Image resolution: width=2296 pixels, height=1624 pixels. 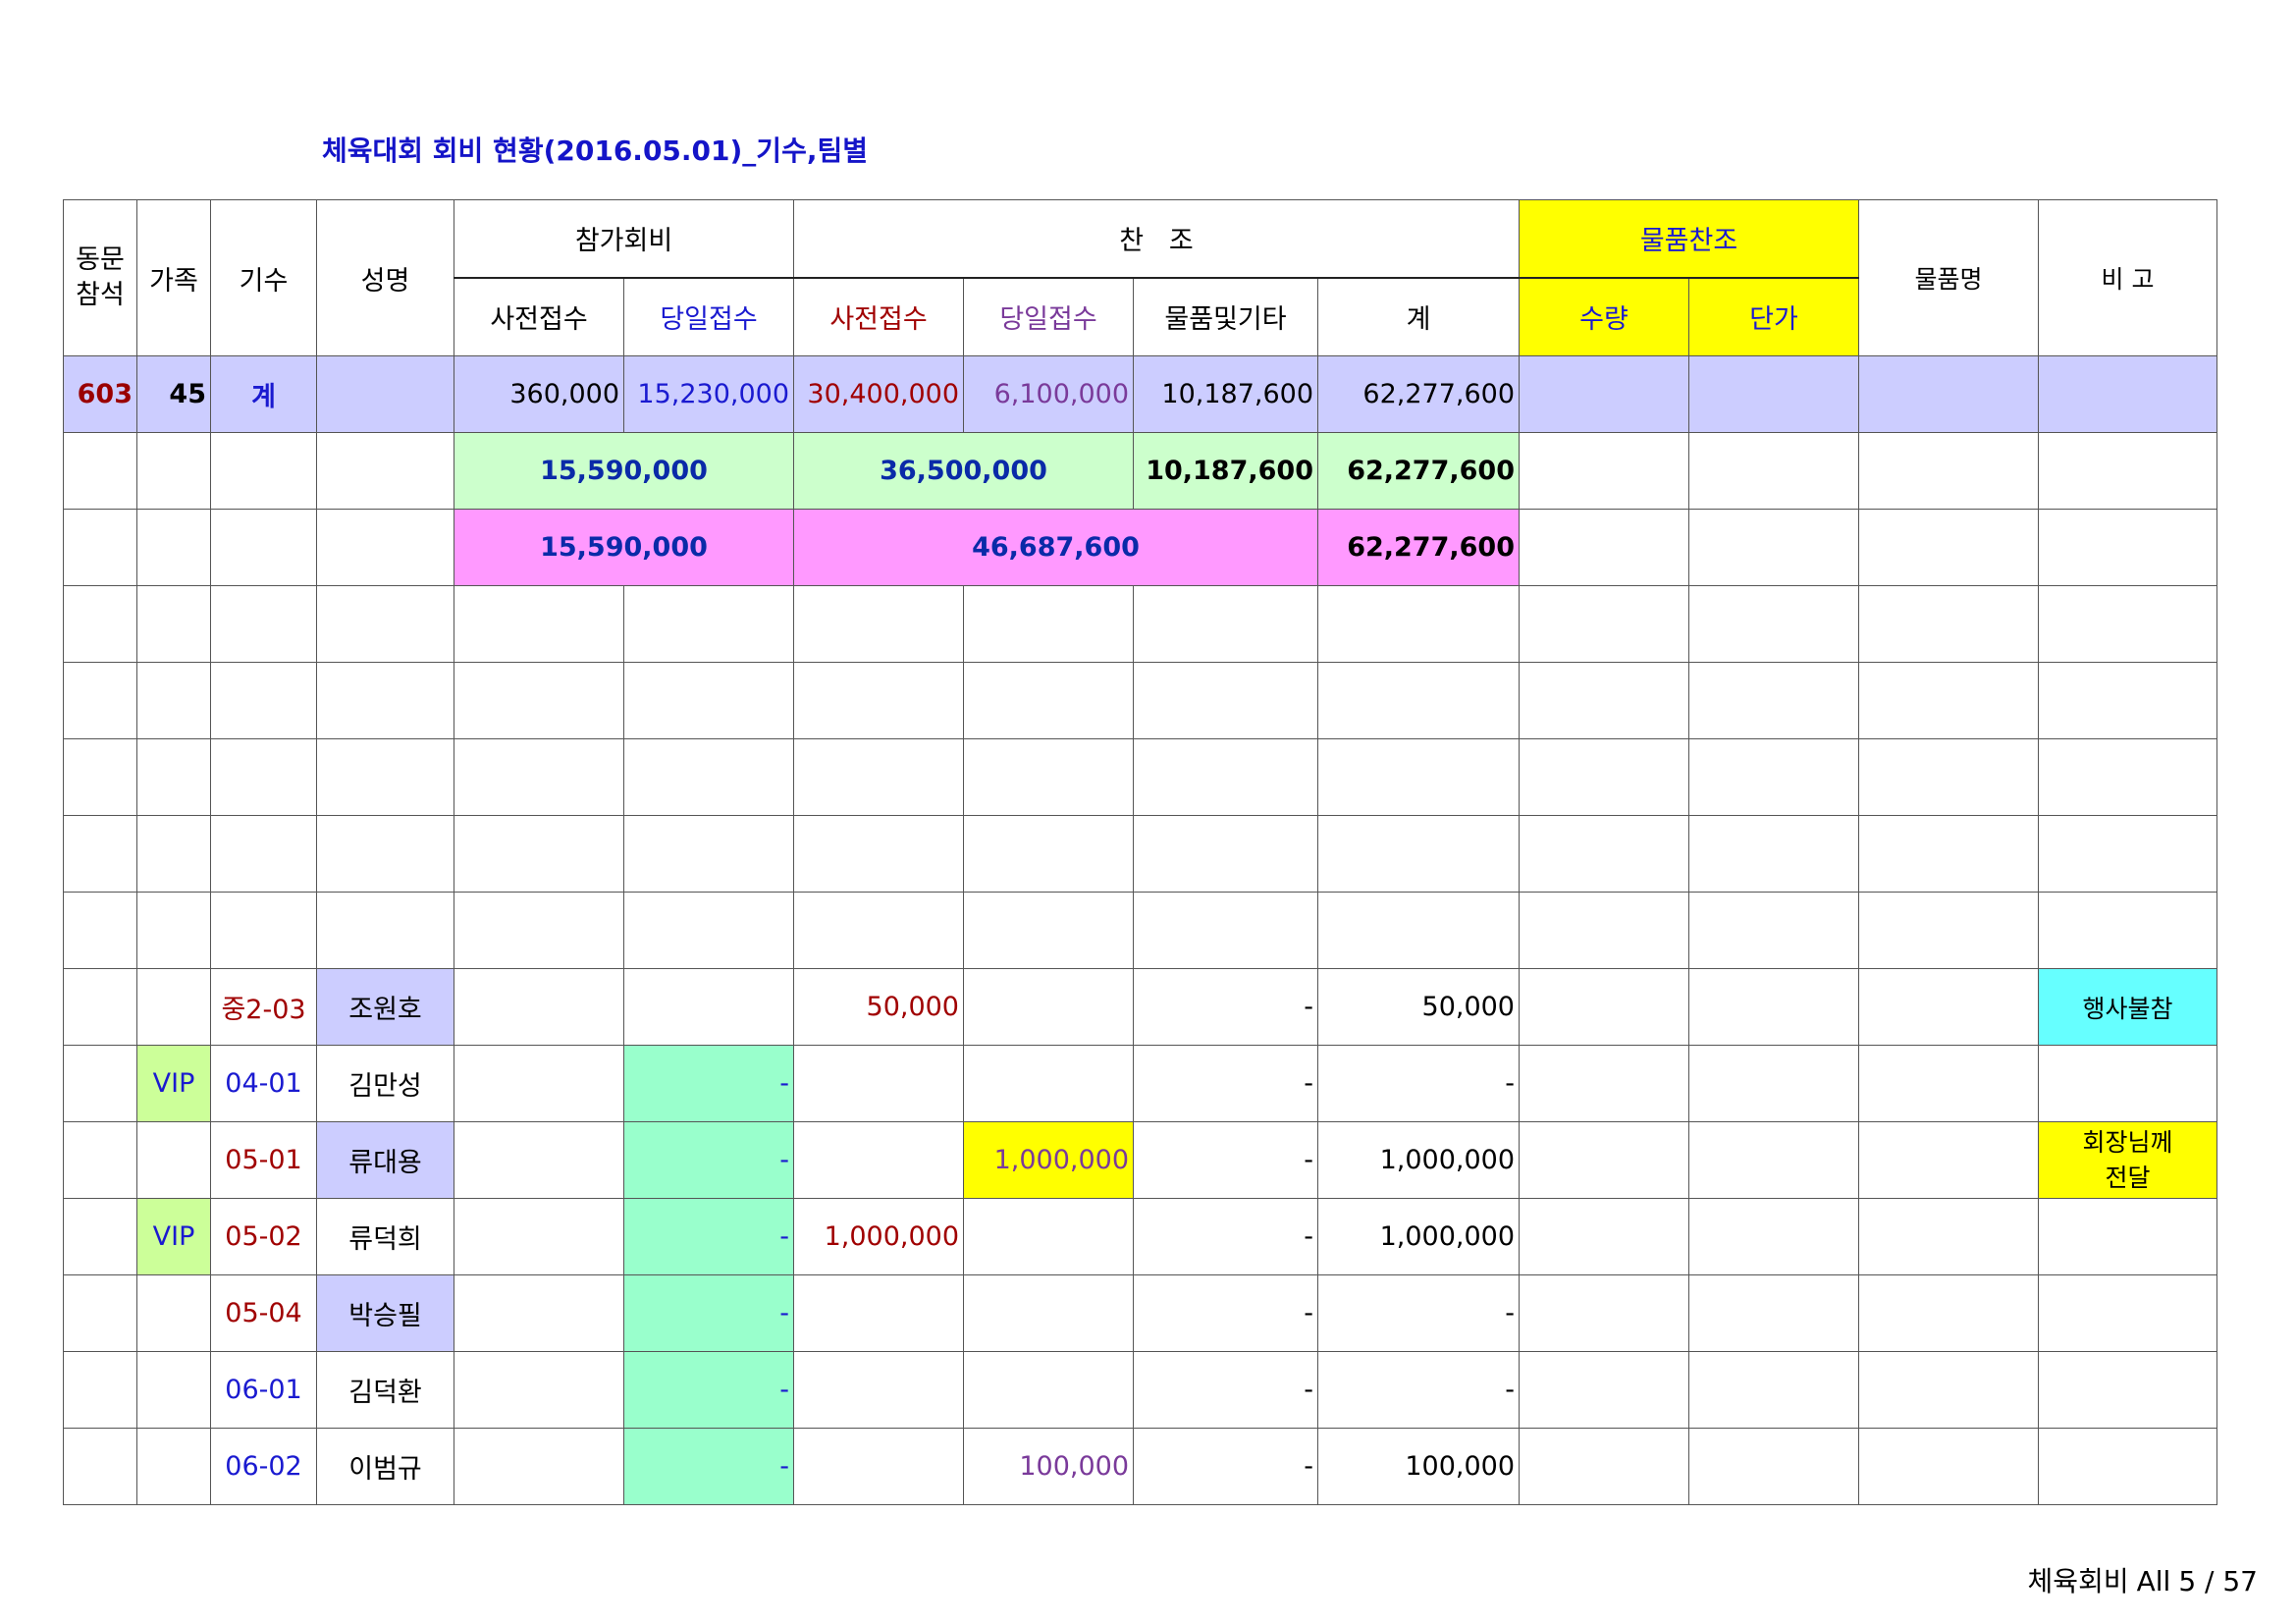 What do you see at coordinates (385, 1083) in the screenshot?
I see `row-name: 김만성` at bounding box center [385, 1083].